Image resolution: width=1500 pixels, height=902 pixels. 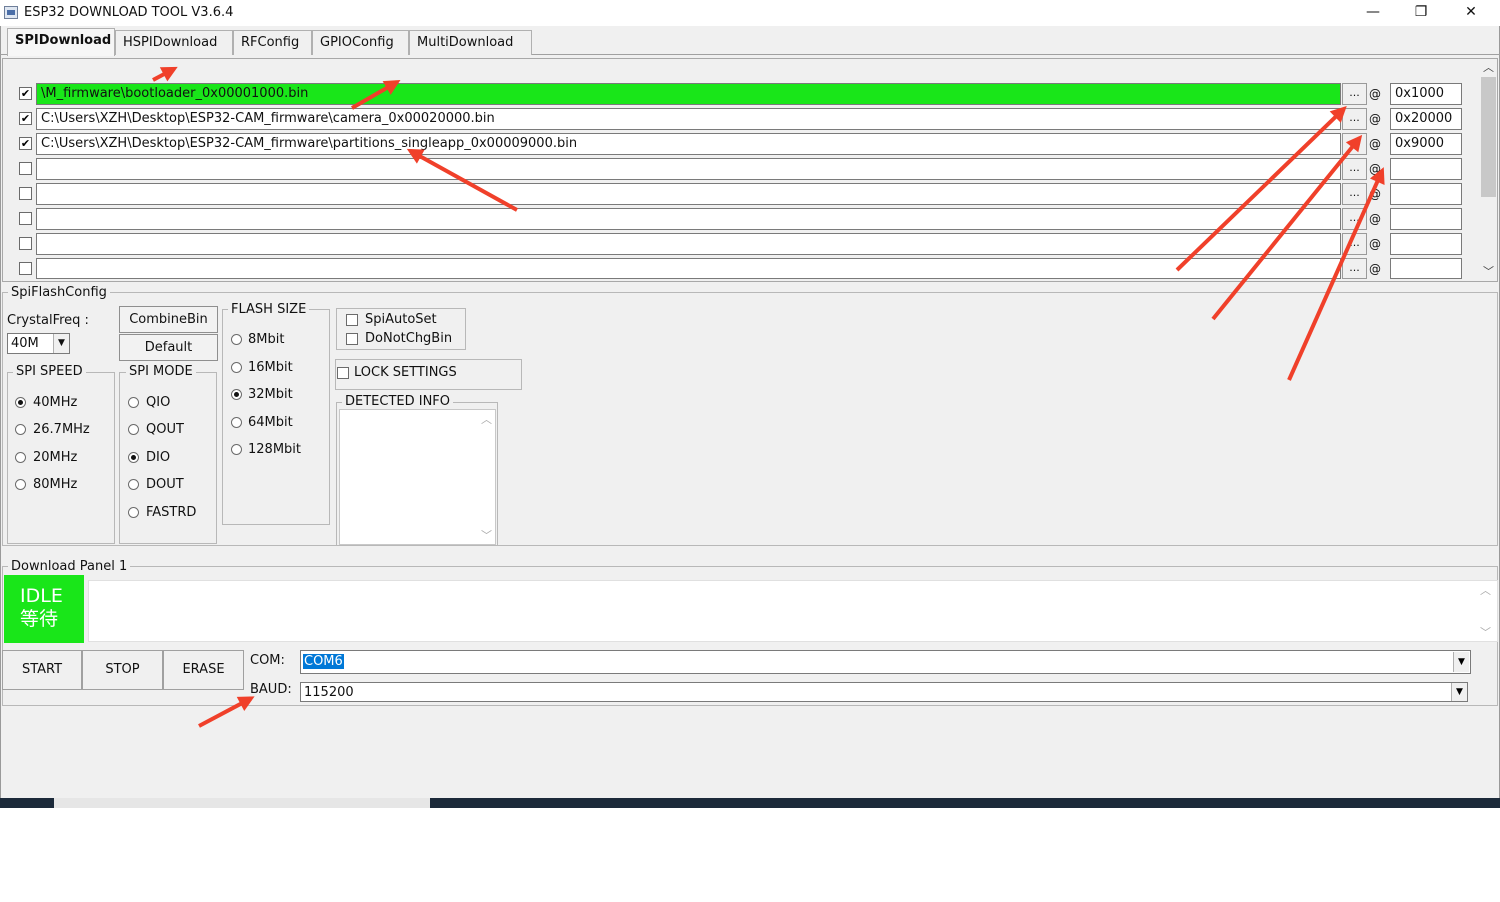 I want to click on status-indicator: IDLE 等待, so click(x=44, y=609).